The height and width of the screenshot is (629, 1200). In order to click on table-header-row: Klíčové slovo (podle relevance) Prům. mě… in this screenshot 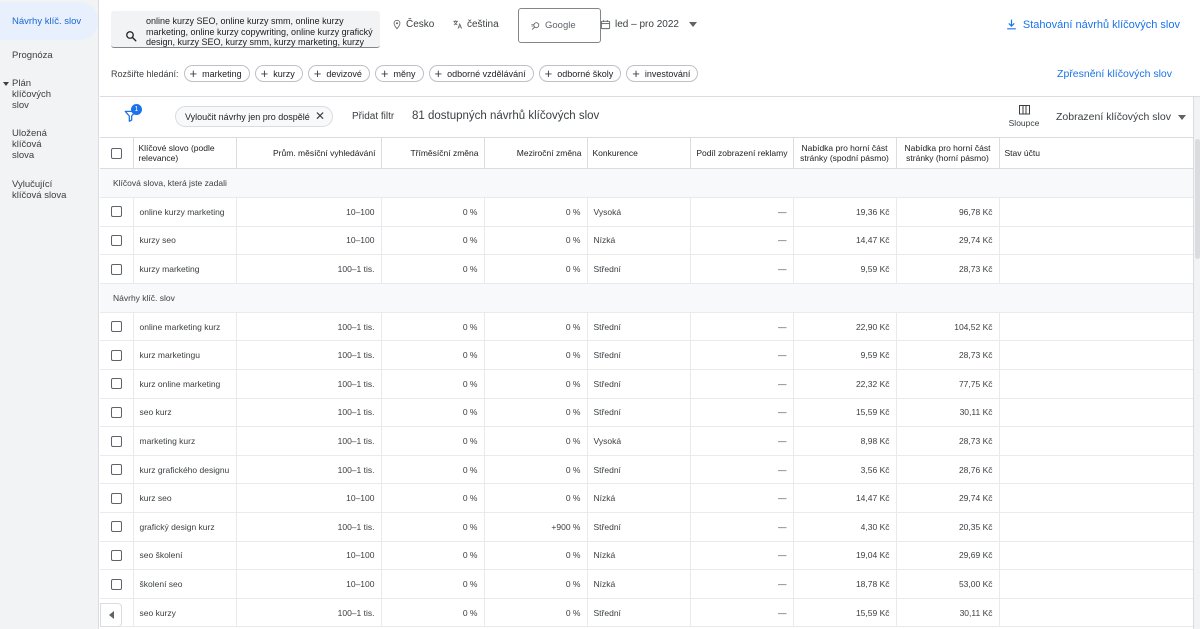, I will do `click(646, 153)`.